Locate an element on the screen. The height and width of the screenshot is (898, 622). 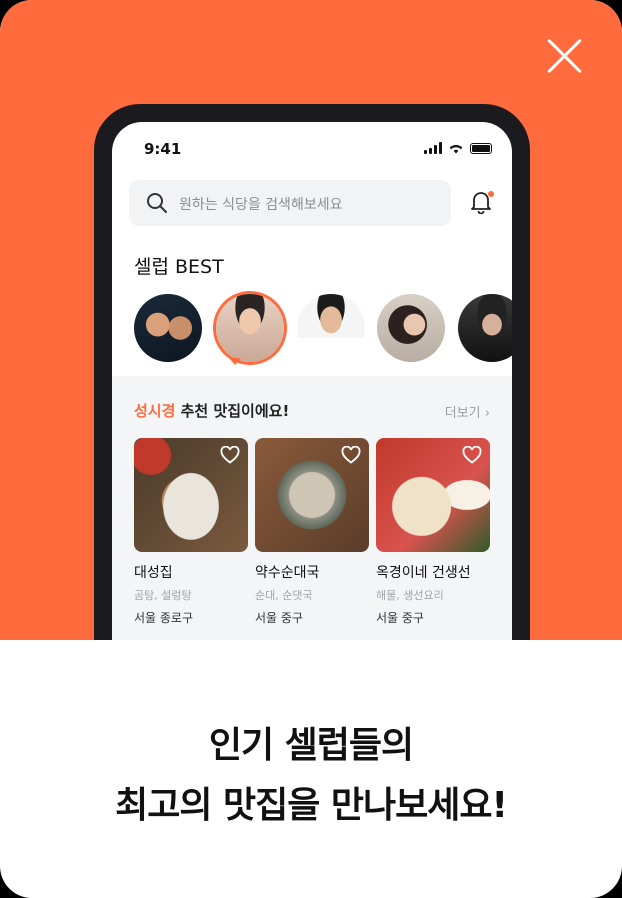
celeb-avatar-selected is located at coordinates (250, 328).